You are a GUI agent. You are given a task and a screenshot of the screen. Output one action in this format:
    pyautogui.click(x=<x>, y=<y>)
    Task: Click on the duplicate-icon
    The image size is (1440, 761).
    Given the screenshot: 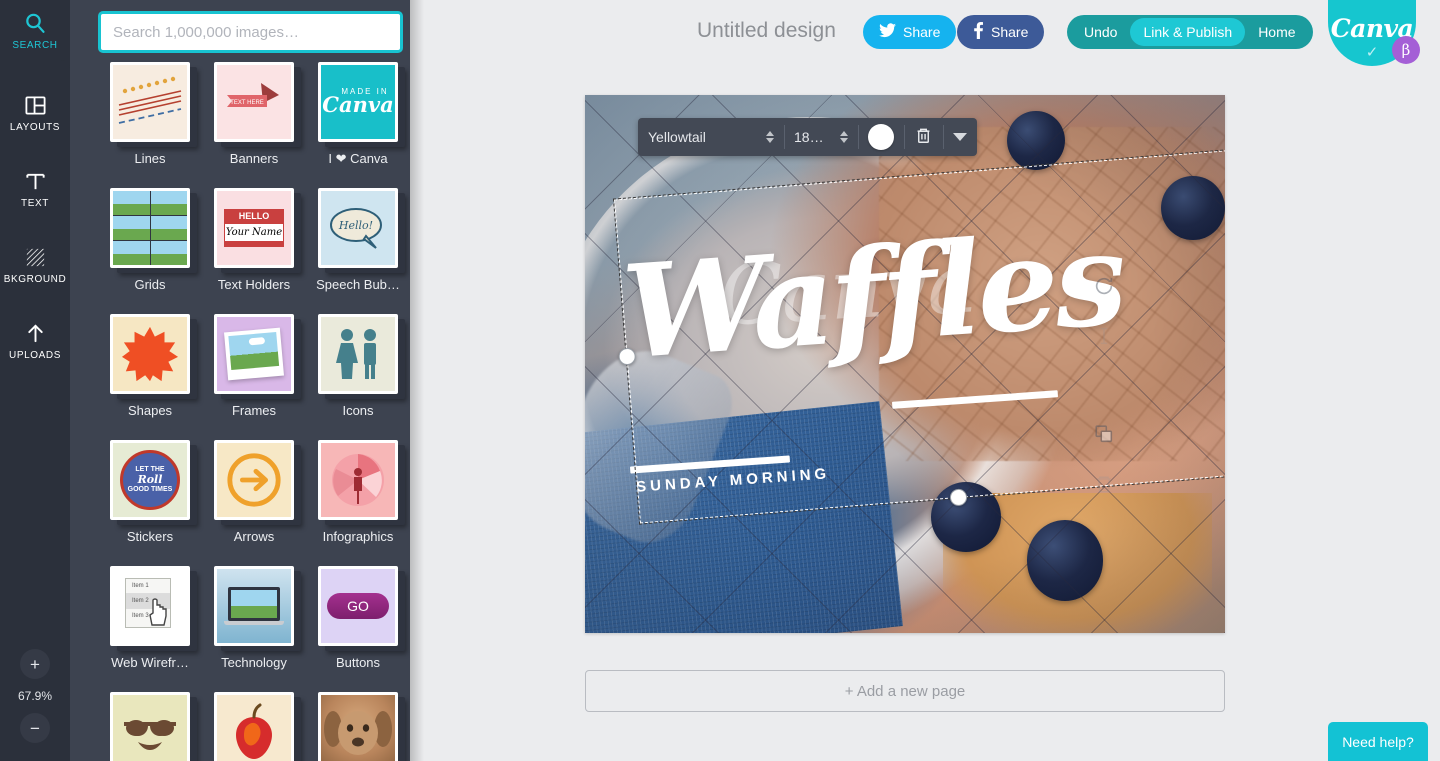 What is the action you would take?
    pyautogui.click(x=1104, y=434)
    